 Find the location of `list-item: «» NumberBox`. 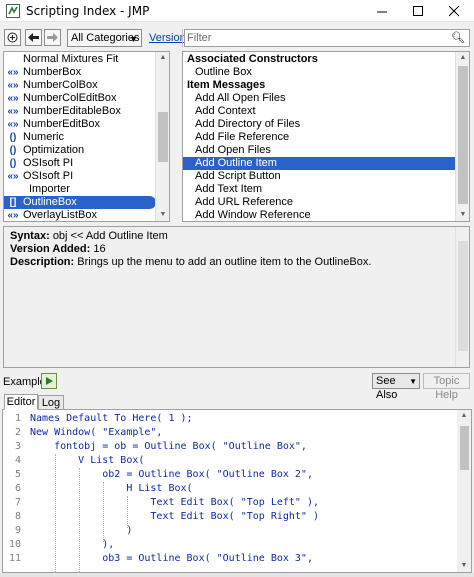

list-item: «» NumberBox is located at coordinates (80, 72).